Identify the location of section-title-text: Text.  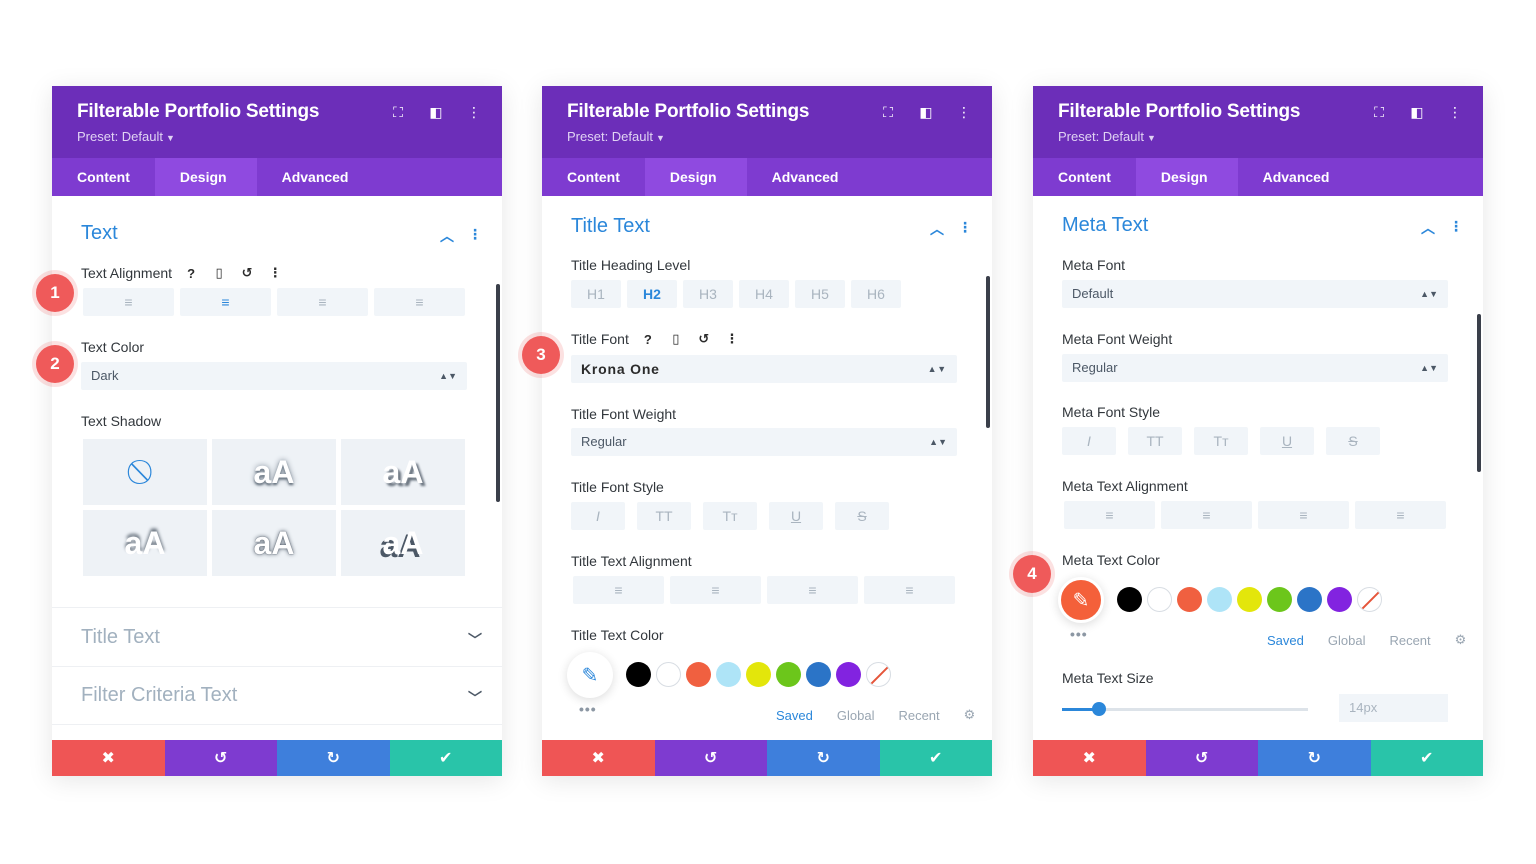
(99, 233).